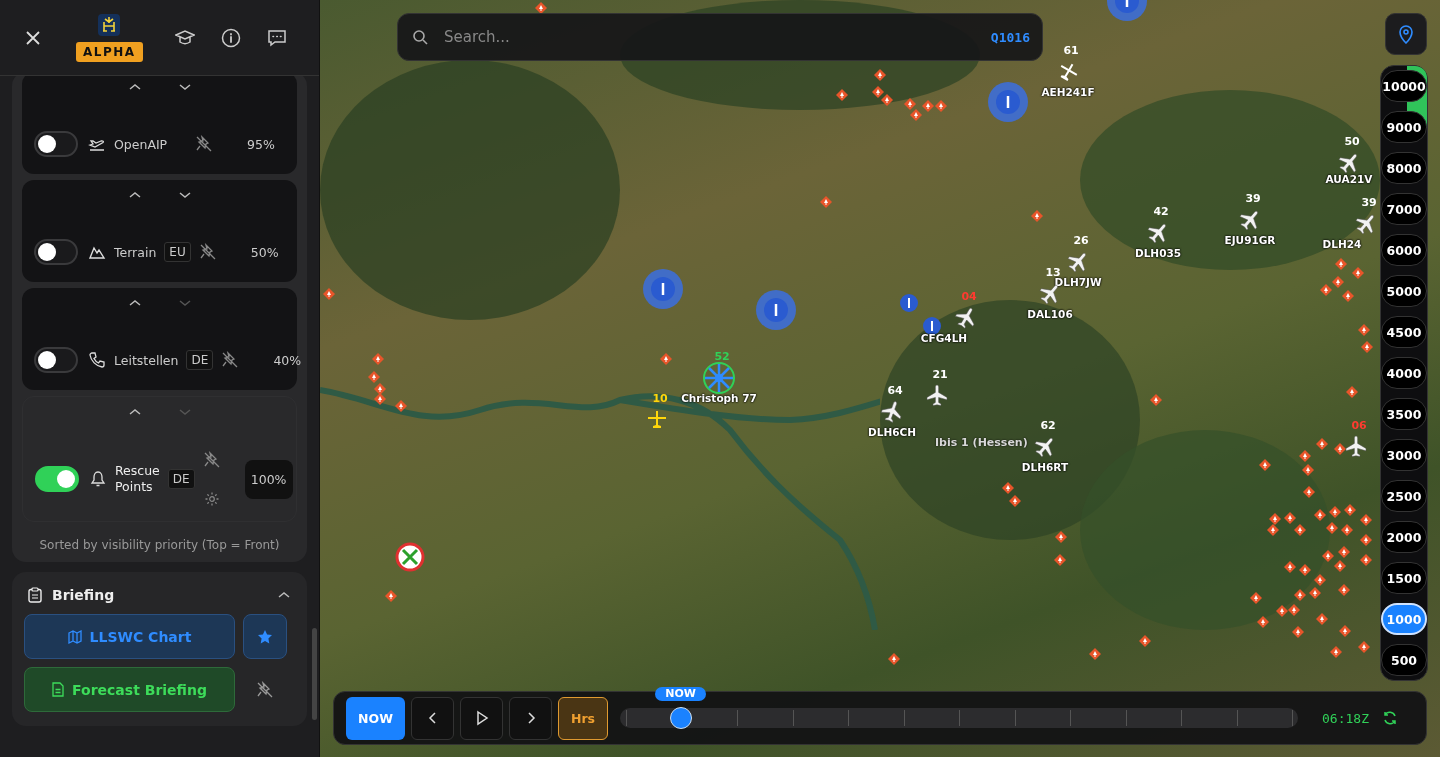 The height and width of the screenshot is (757, 1440). I want to click on altitude-level-button: 8000, so click(1404, 168).